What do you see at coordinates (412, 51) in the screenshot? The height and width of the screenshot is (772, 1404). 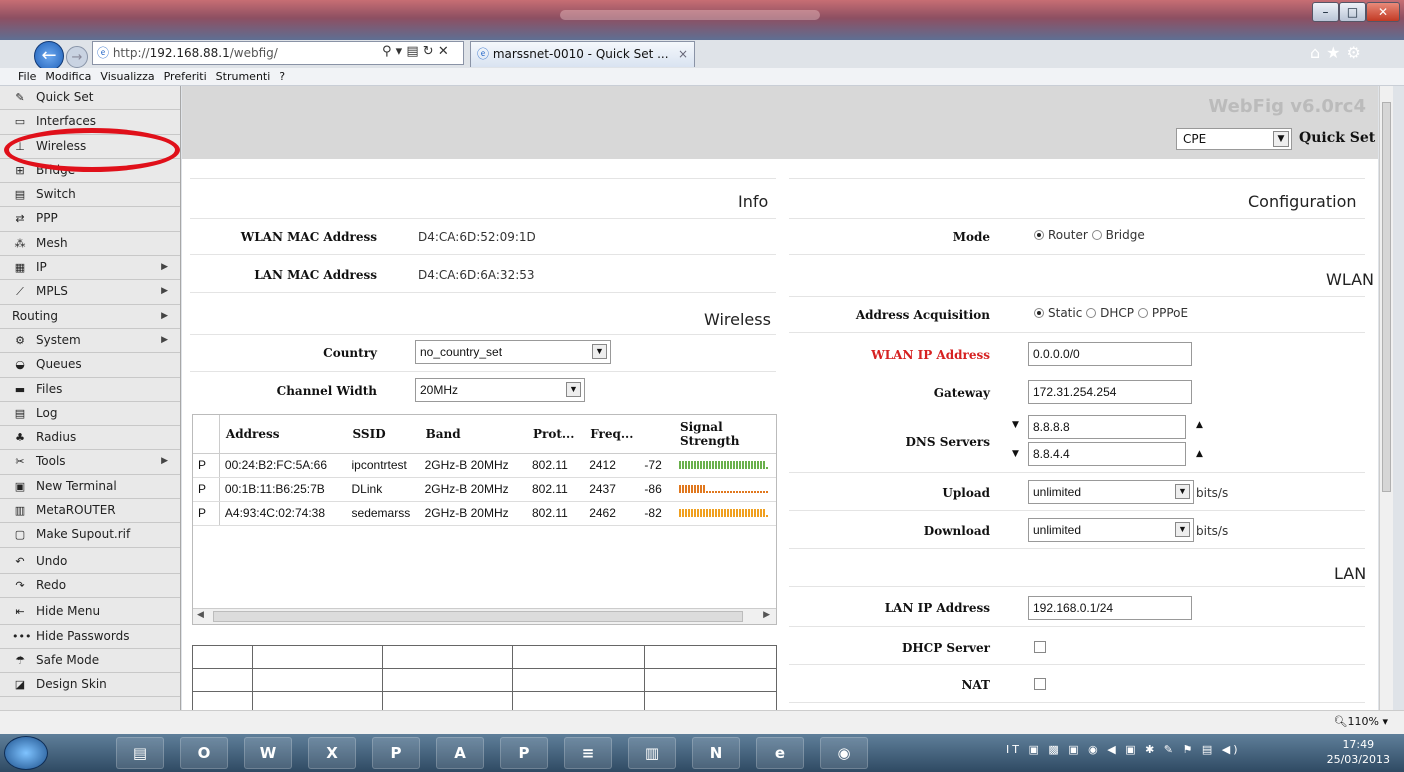 I see `compat-icon: ▤` at bounding box center [412, 51].